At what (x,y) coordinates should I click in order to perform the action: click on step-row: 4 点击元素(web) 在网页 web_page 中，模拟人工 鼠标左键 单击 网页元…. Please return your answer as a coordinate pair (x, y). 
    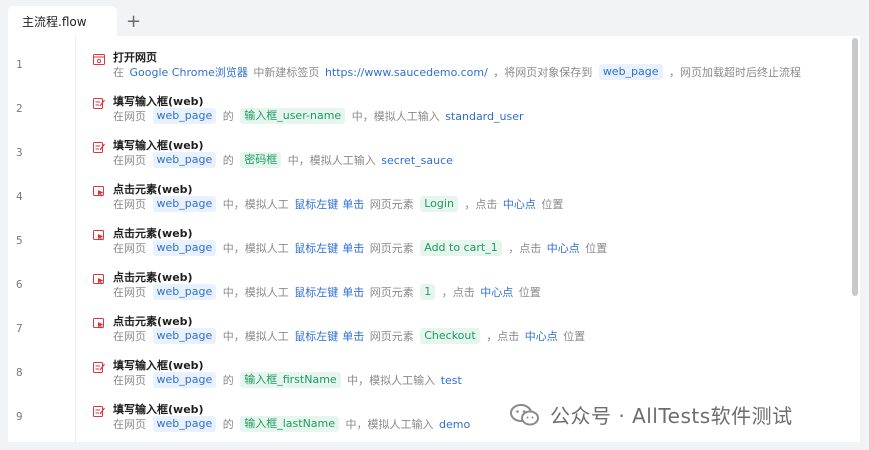
    Looking at the image, I should click on (428, 190).